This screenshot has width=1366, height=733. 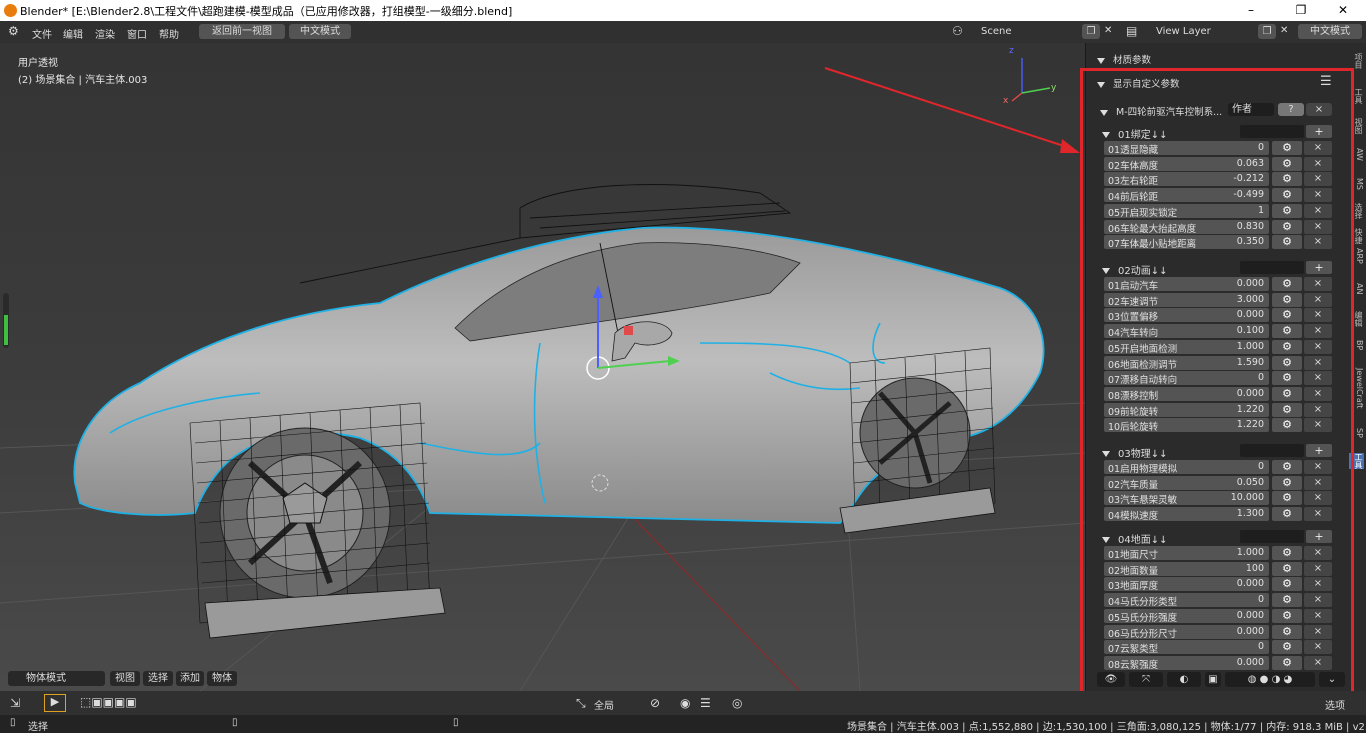 What do you see at coordinates (685, 703) in the screenshot?
I see `snap-icon: ◉` at bounding box center [685, 703].